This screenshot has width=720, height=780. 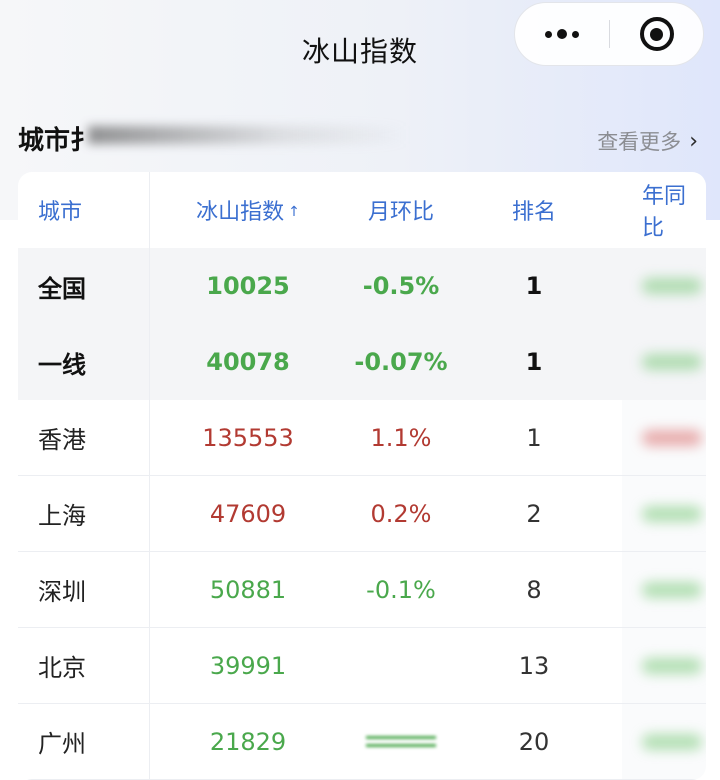 I want to click on mom-cell: -0.5%, so click(x=401, y=286).